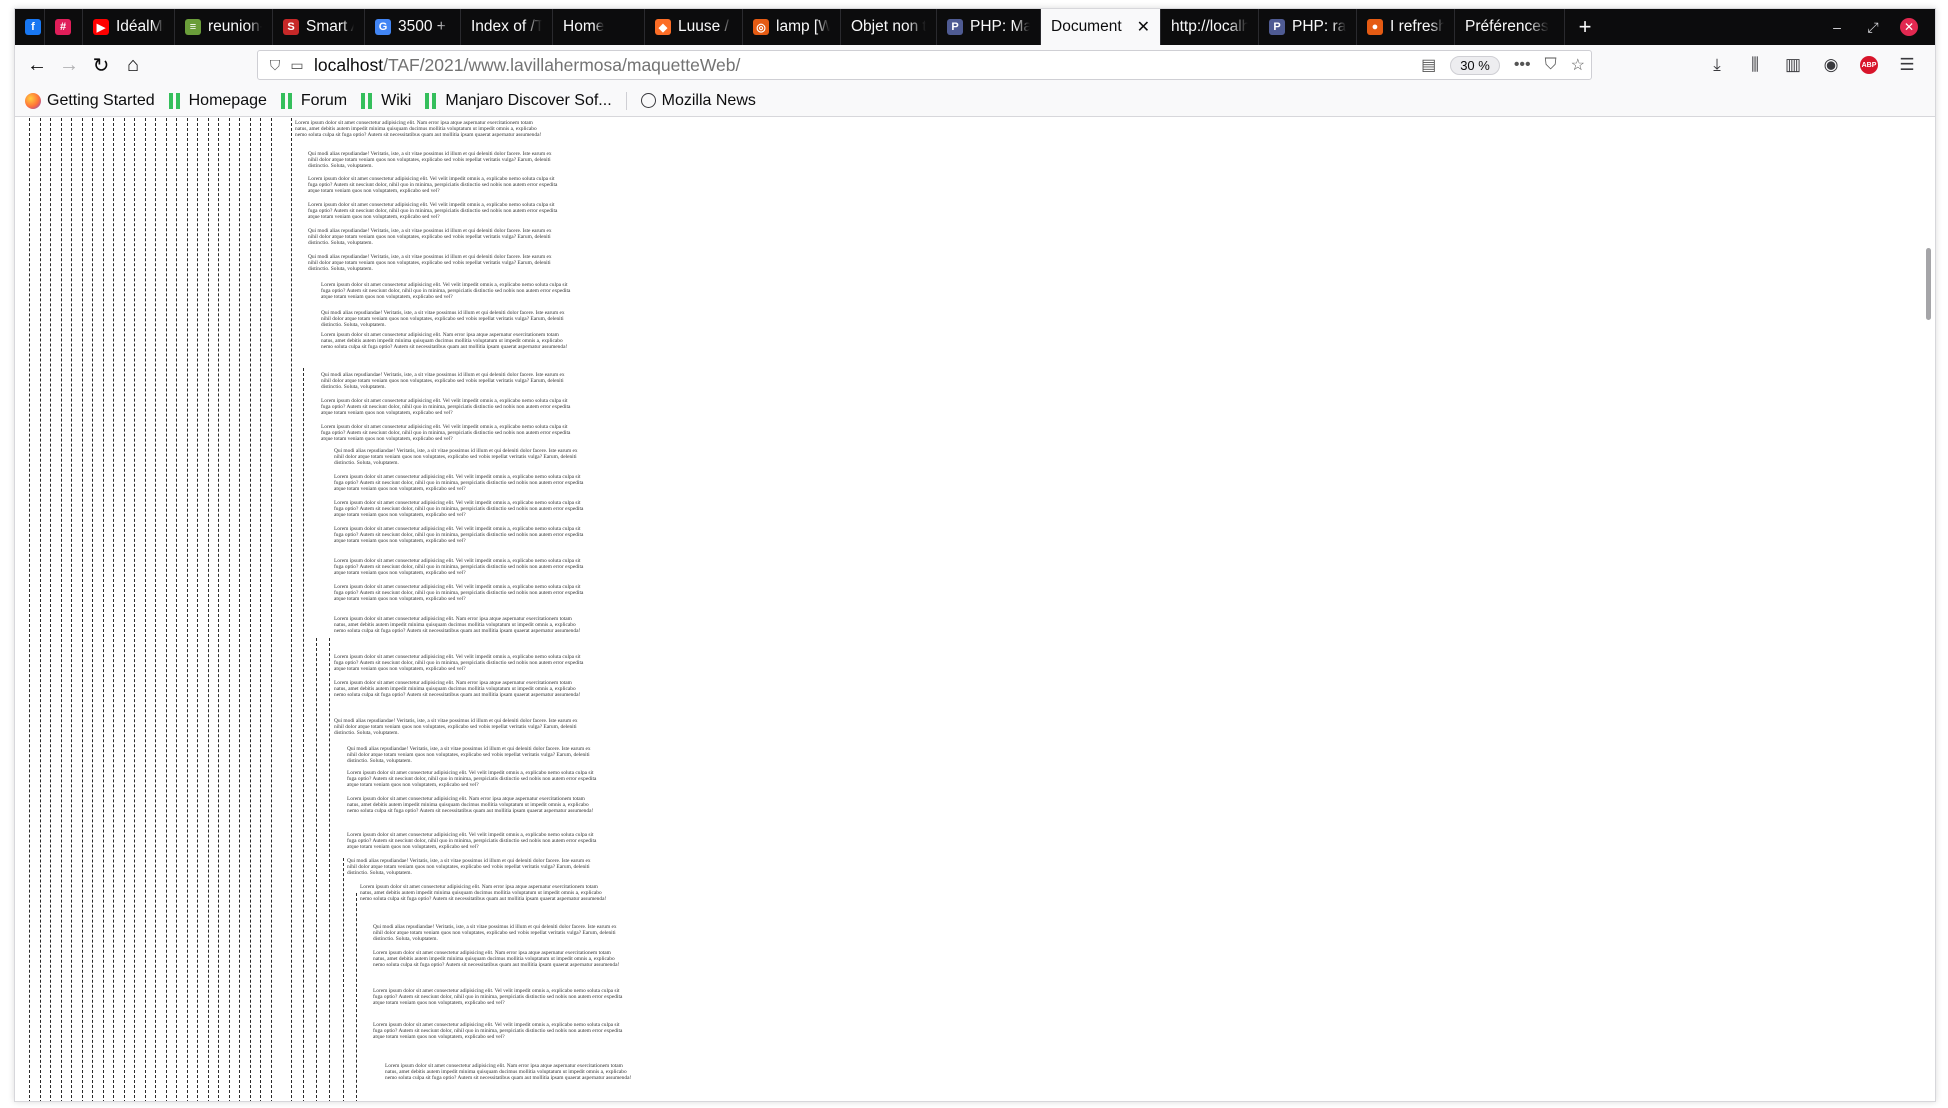 This screenshot has height=1108, width=1948. I want to click on firefox-icon: ●, so click(1375, 27).